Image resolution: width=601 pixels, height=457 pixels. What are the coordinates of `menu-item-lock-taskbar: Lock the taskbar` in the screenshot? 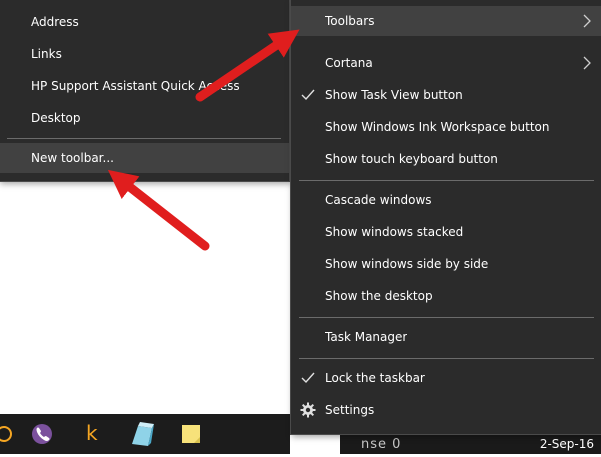 It's located at (446, 378).